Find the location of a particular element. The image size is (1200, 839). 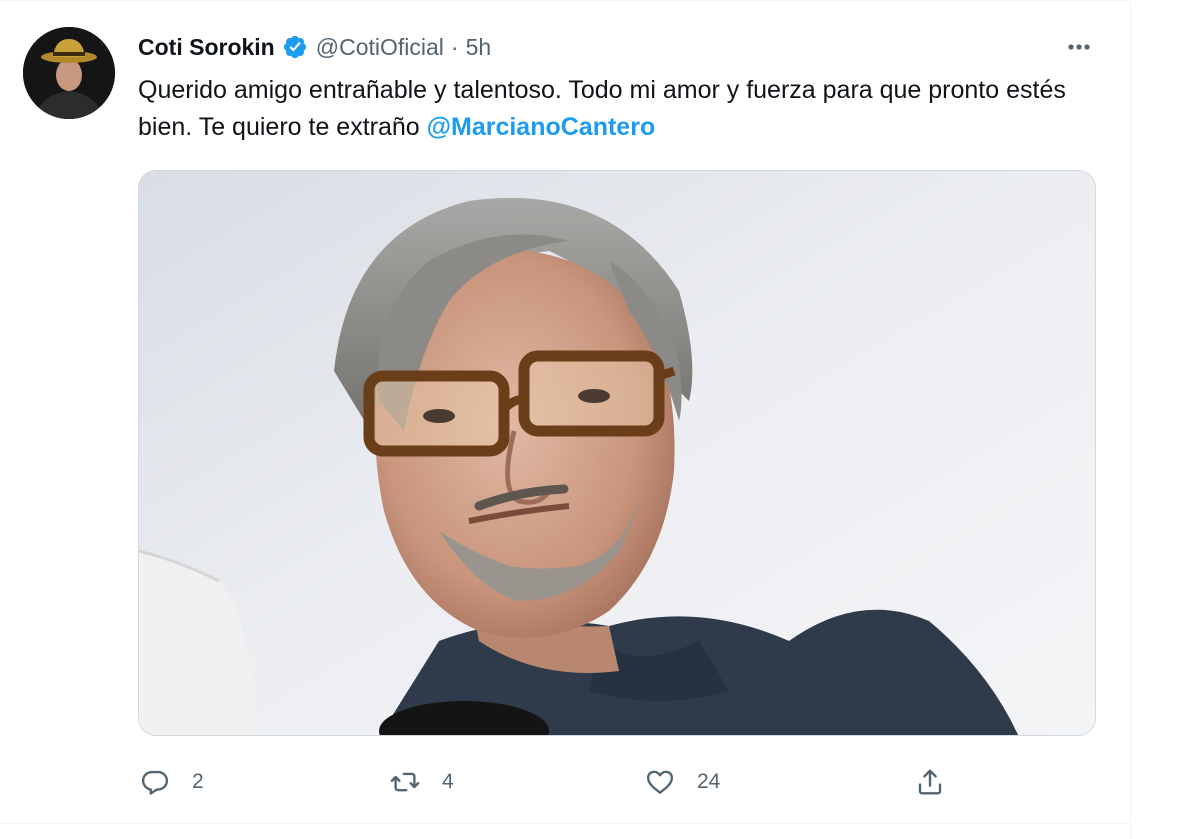

retweet-count: 4 is located at coordinates (448, 781).